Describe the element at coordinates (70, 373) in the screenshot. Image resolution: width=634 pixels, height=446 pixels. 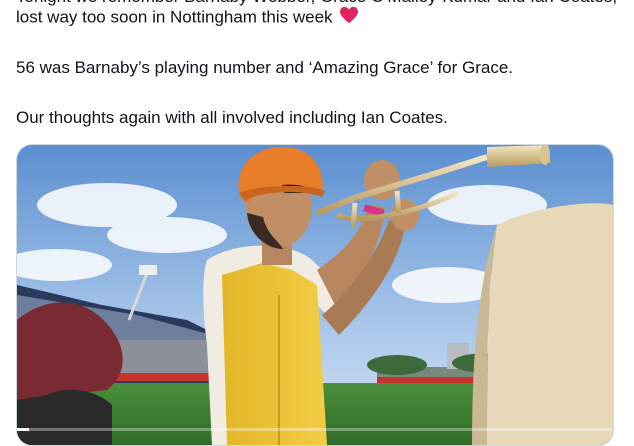
I see `spectator-left` at that location.